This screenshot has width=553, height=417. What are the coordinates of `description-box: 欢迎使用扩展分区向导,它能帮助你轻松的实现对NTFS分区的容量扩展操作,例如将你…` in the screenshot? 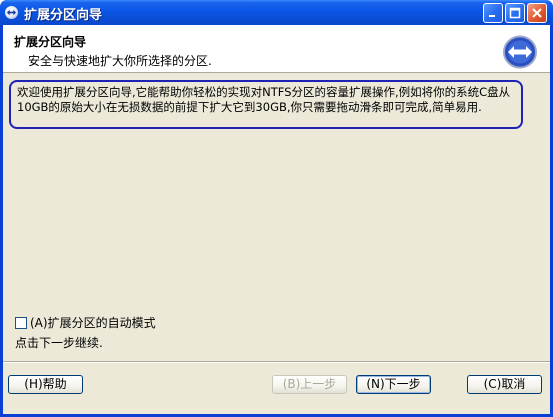 It's located at (266, 104).